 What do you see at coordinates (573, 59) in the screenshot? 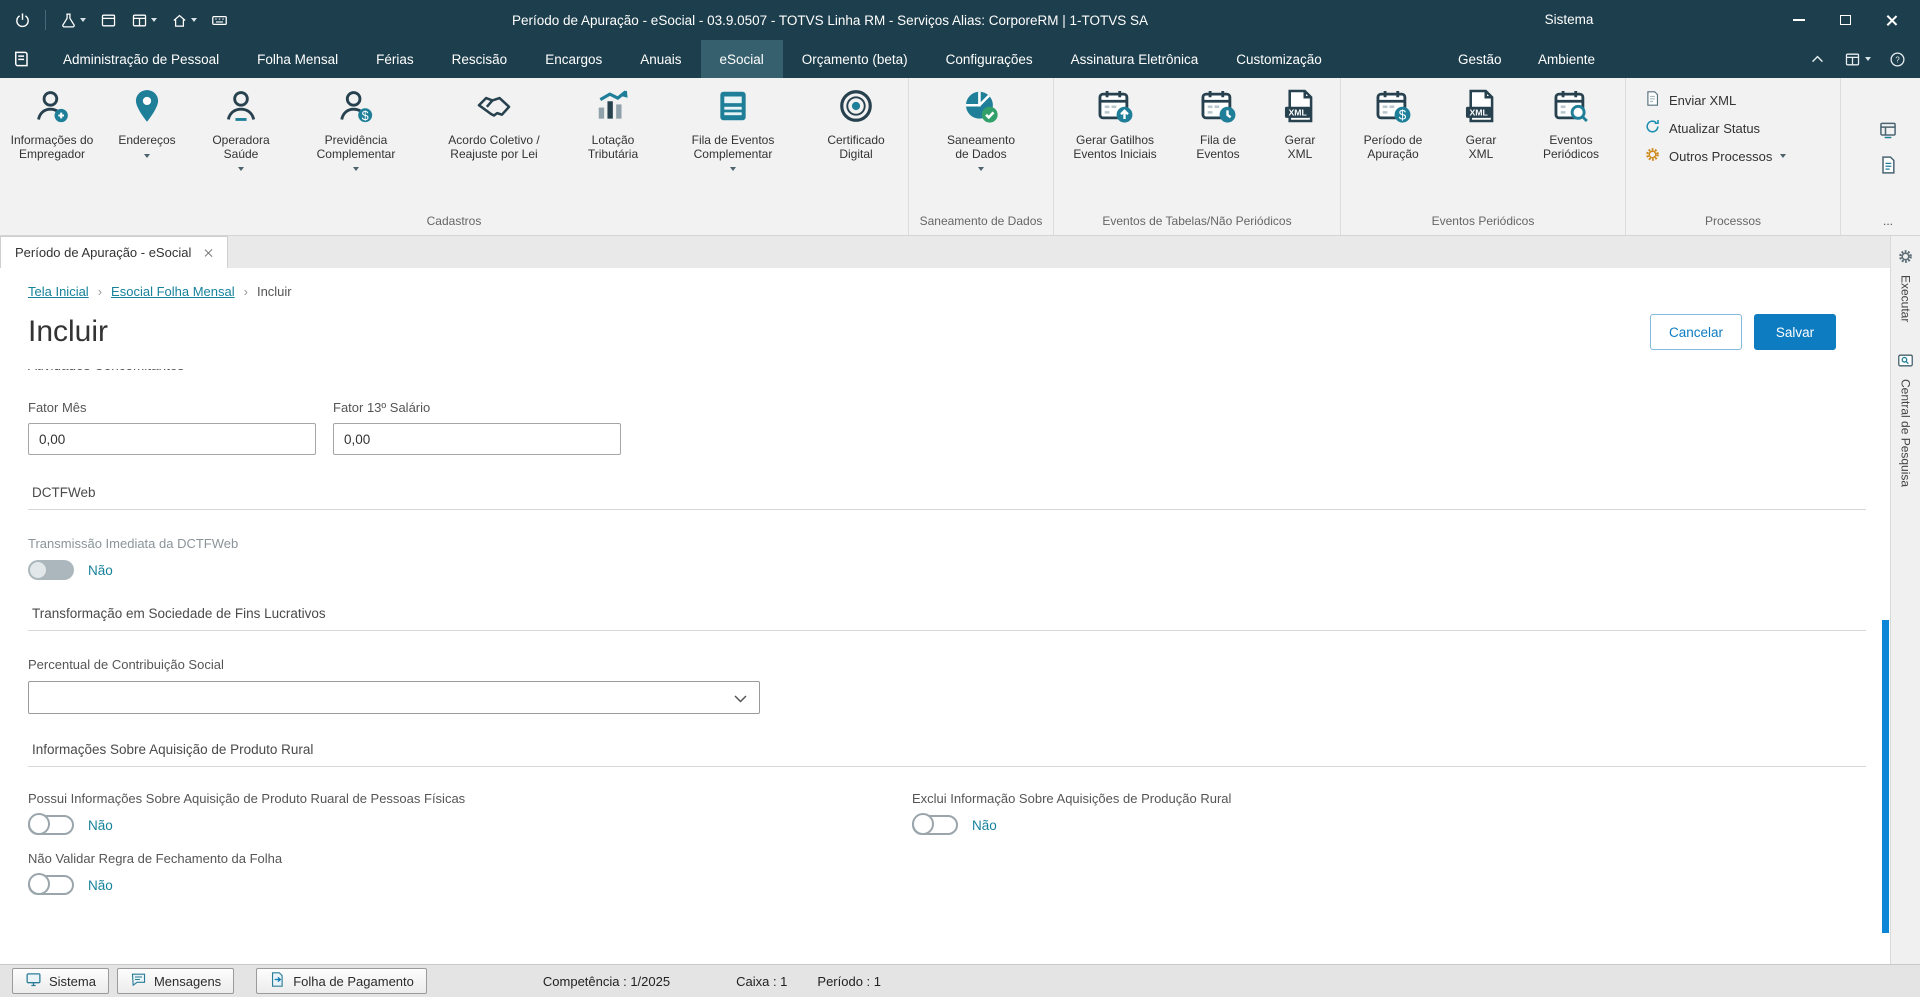
I see `menu-tab-encargos: Encargos` at bounding box center [573, 59].